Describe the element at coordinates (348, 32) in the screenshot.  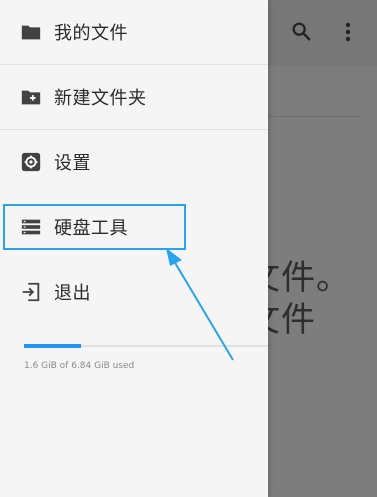
I see `more-vert-icon` at that location.